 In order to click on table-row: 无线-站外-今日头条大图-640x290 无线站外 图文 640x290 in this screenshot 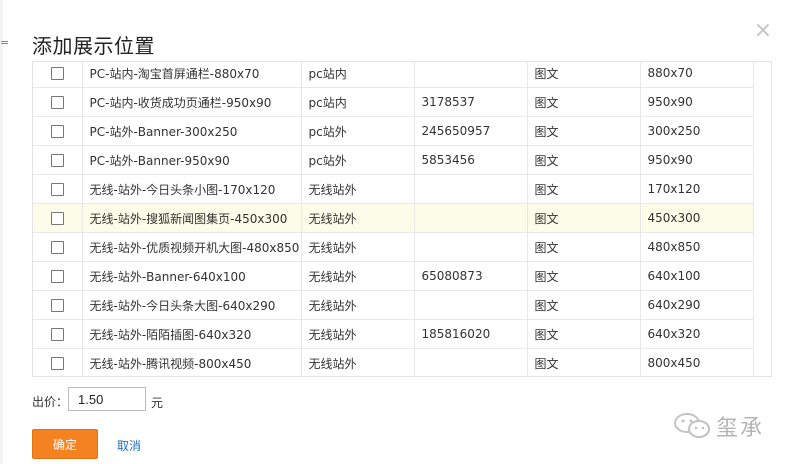, I will do `click(393, 305)`.